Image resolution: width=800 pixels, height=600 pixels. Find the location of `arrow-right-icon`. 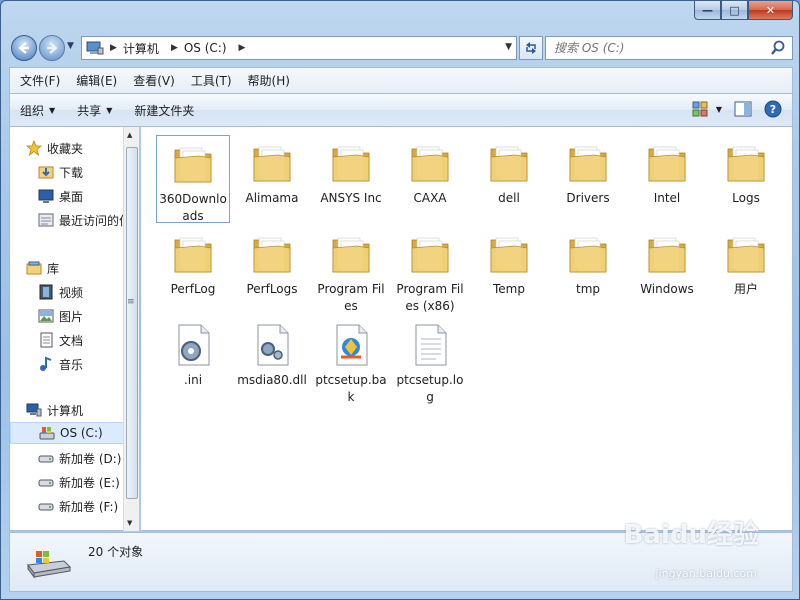

arrow-right-icon is located at coordinates (52, 48).